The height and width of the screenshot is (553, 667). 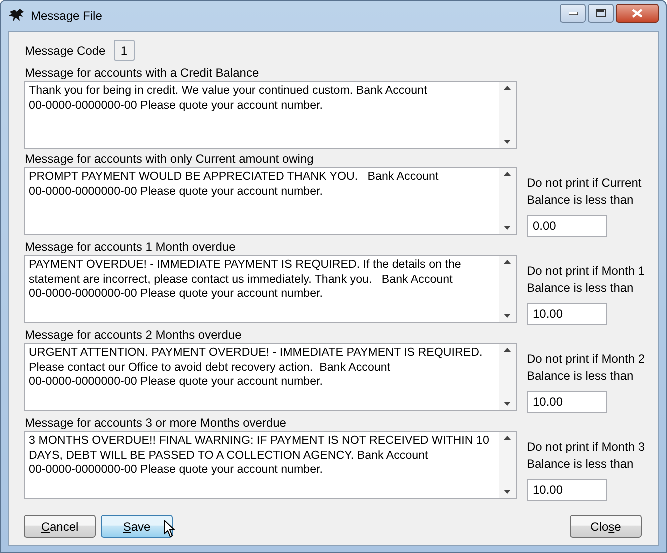 What do you see at coordinates (270, 115) in the screenshot?
I see `message-text-area: Thank you for being in credit. We value your continued custom. Bank Account 00-0000-0000000-00 Please quote your account number.` at bounding box center [270, 115].